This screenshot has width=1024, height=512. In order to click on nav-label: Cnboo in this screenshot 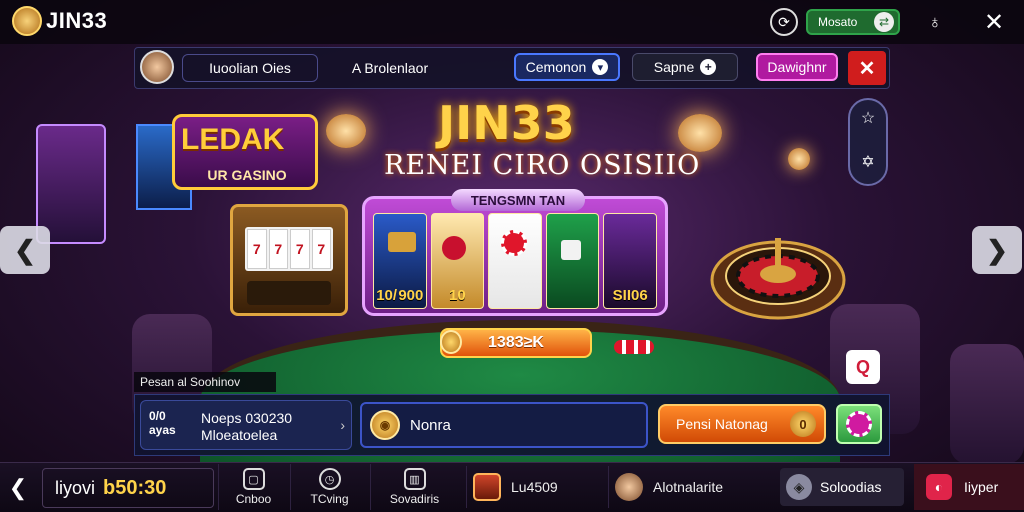, I will do `click(253, 499)`.